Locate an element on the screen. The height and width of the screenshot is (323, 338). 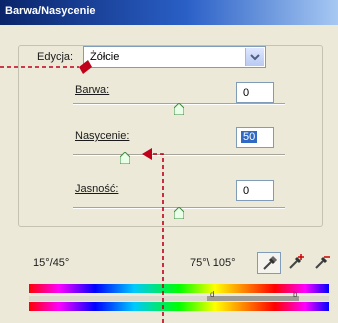
lightness-label: Jasność: is located at coordinates (97, 189).